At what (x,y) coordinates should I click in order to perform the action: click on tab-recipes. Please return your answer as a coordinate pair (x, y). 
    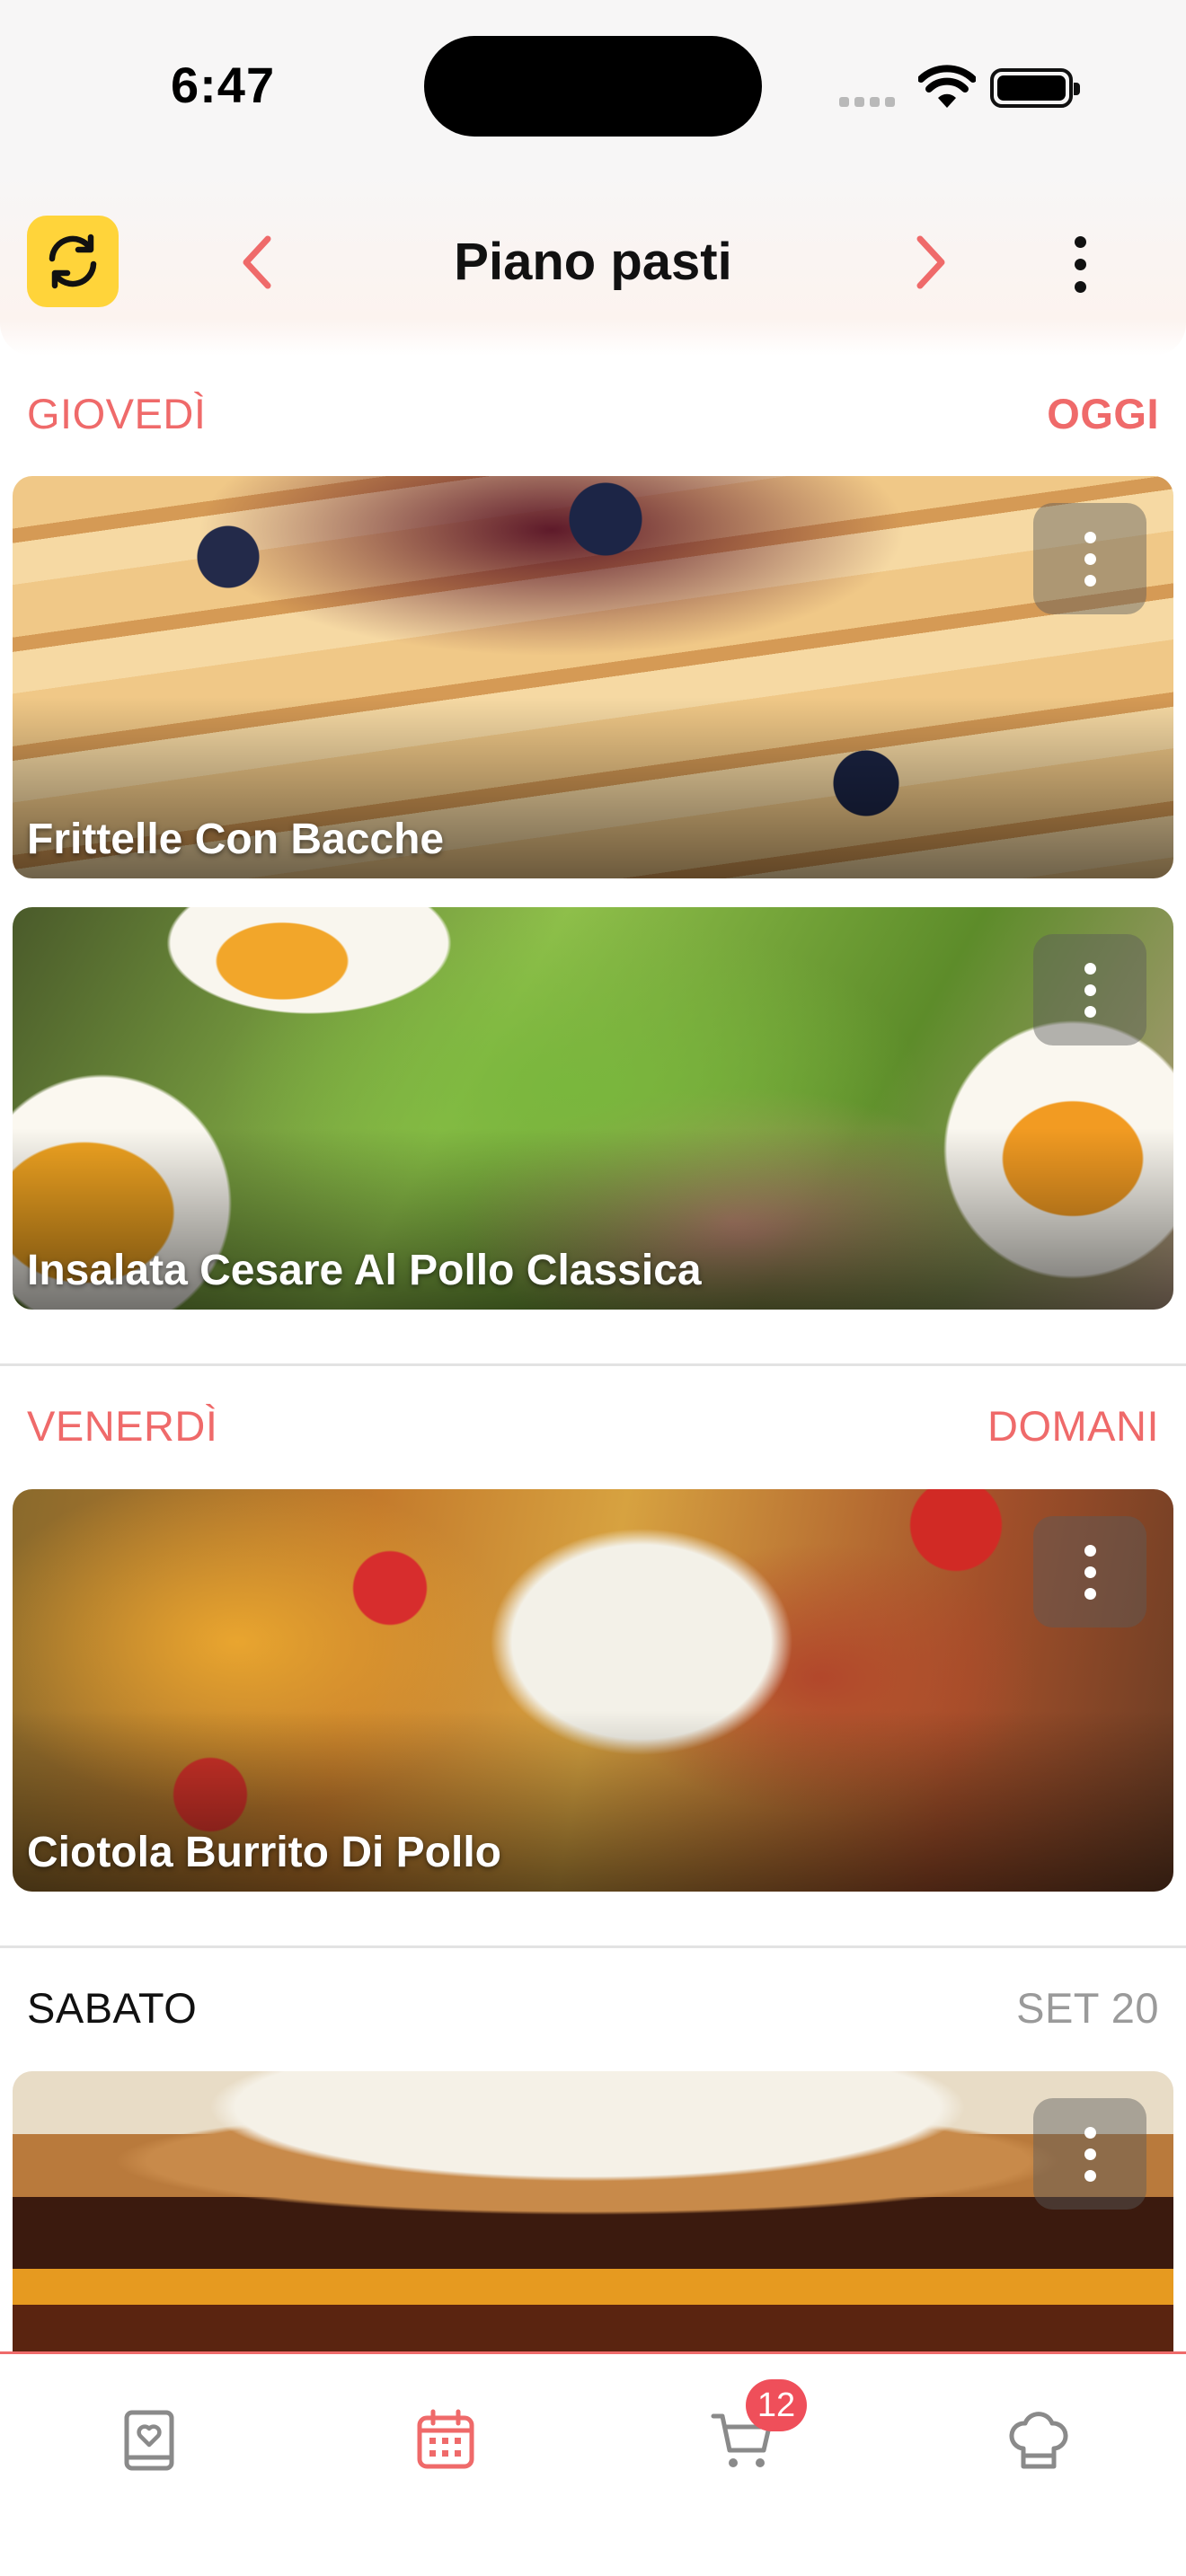
    Looking at the image, I should click on (149, 2440).